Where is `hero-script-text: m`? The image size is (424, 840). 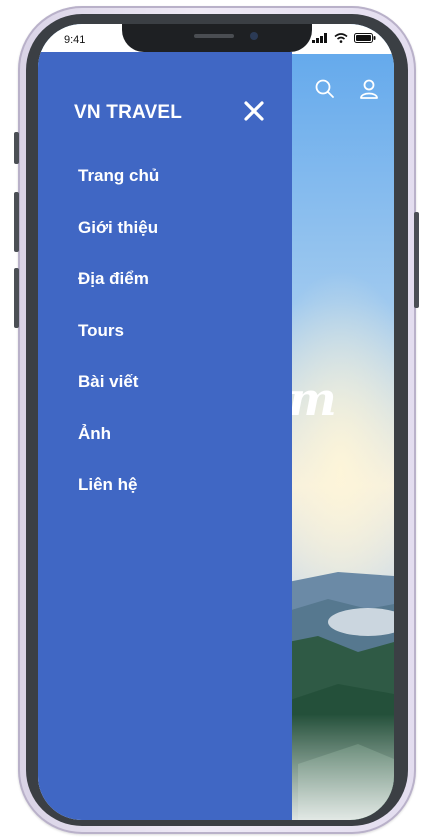 hero-script-text: m is located at coordinates (313, 399).